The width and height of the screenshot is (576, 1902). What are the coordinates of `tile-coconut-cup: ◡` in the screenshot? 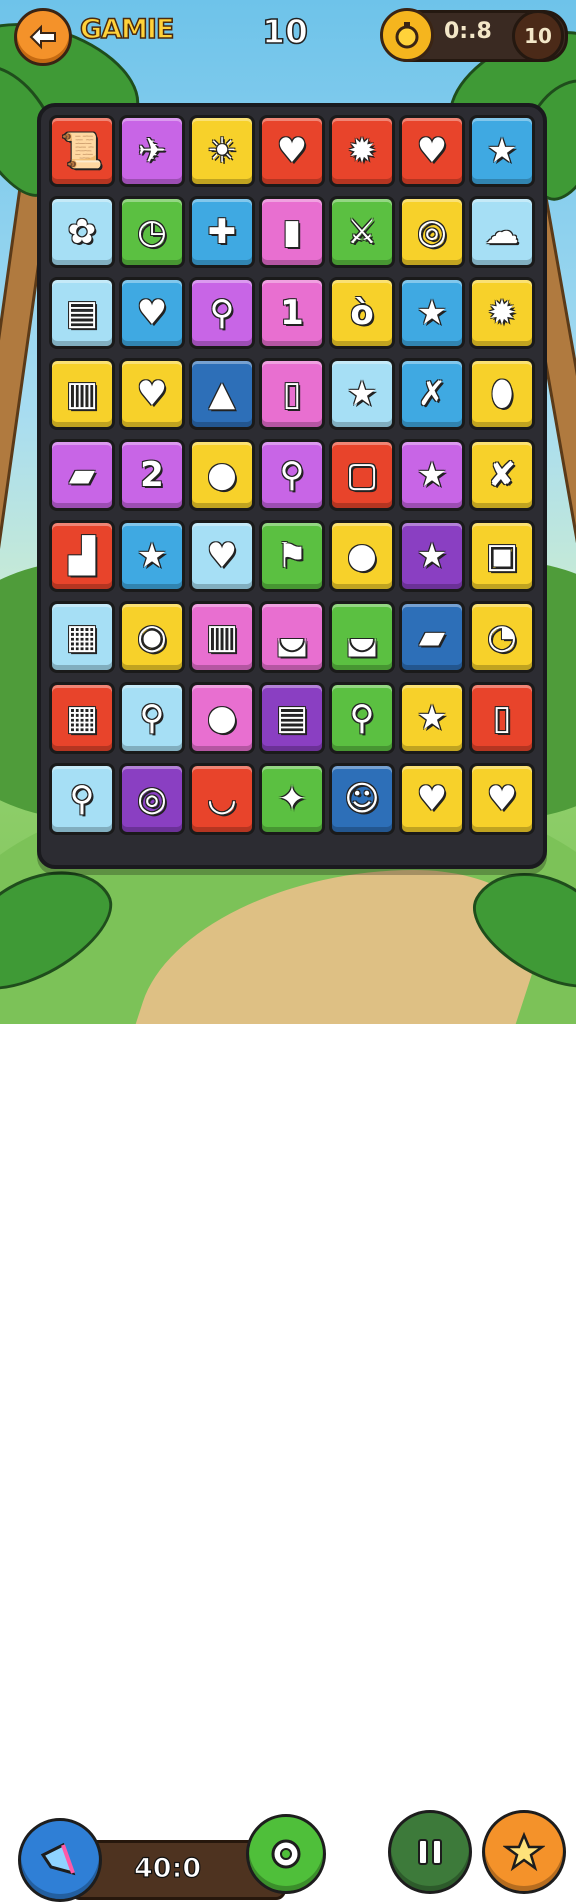 It's located at (222, 799).